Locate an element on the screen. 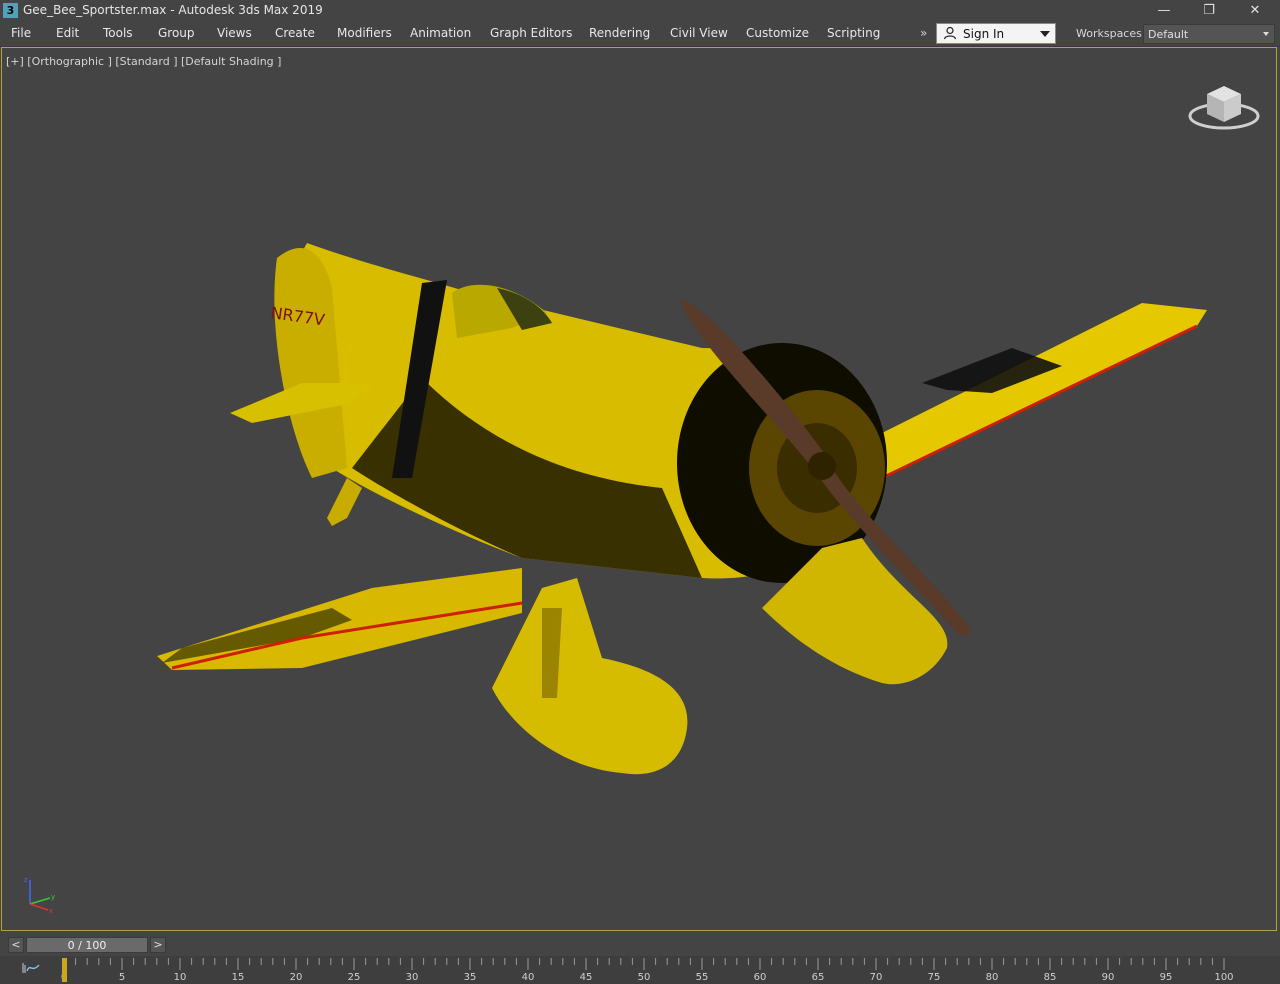 This screenshot has width=1280, height=984. ruler-label: 45 is located at coordinates (586, 977).